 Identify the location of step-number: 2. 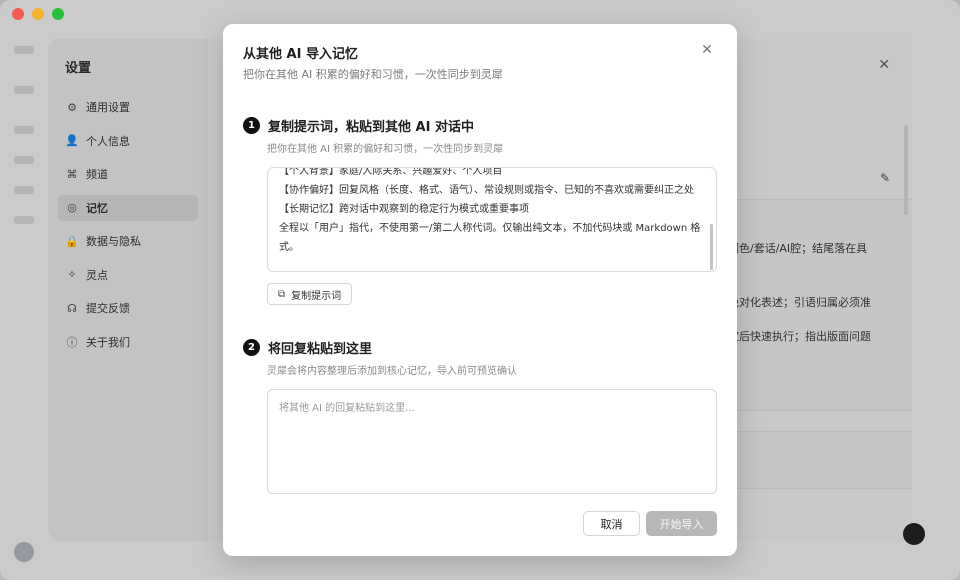
(251, 347).